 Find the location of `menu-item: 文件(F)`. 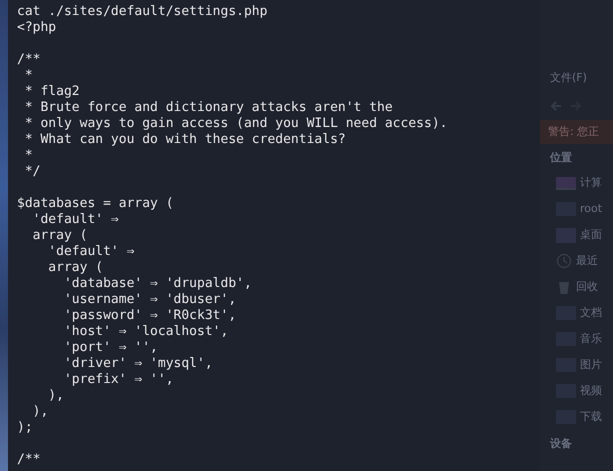

menu-item: 文件(F) is located at coordinates (581, 81).